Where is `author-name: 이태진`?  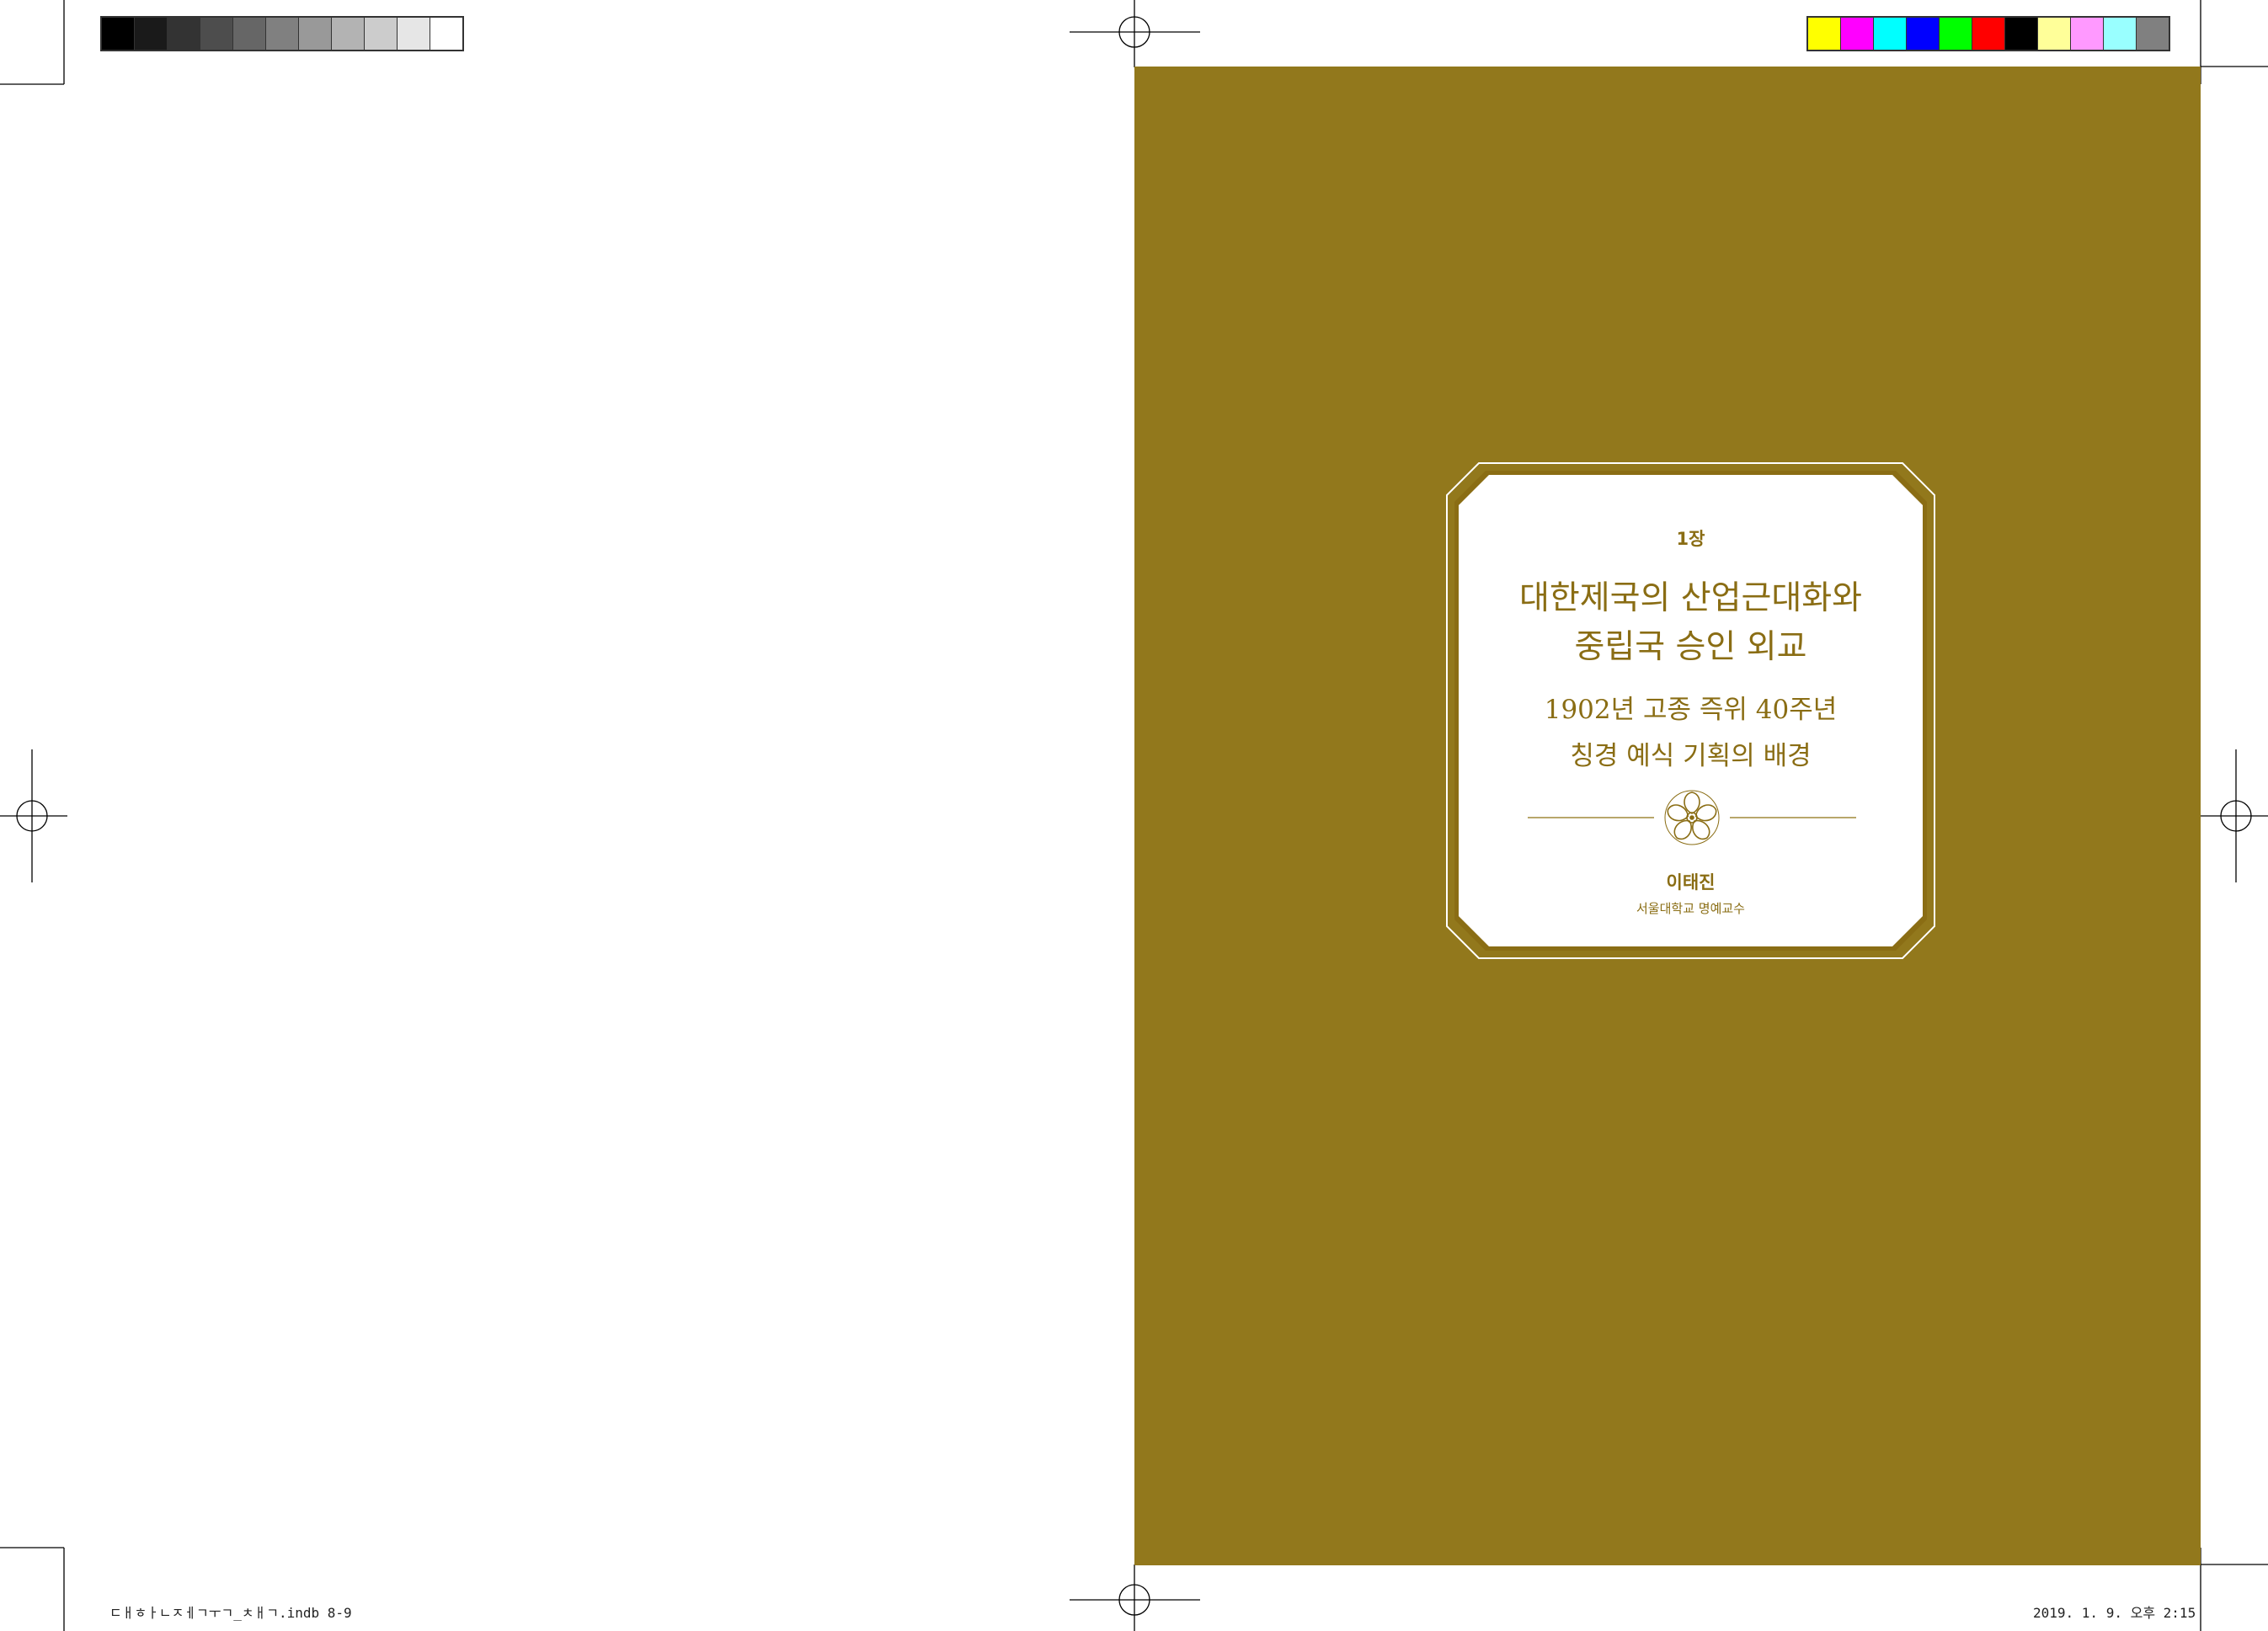
author-name: 이태진 is located at coordinates (1691, 882).